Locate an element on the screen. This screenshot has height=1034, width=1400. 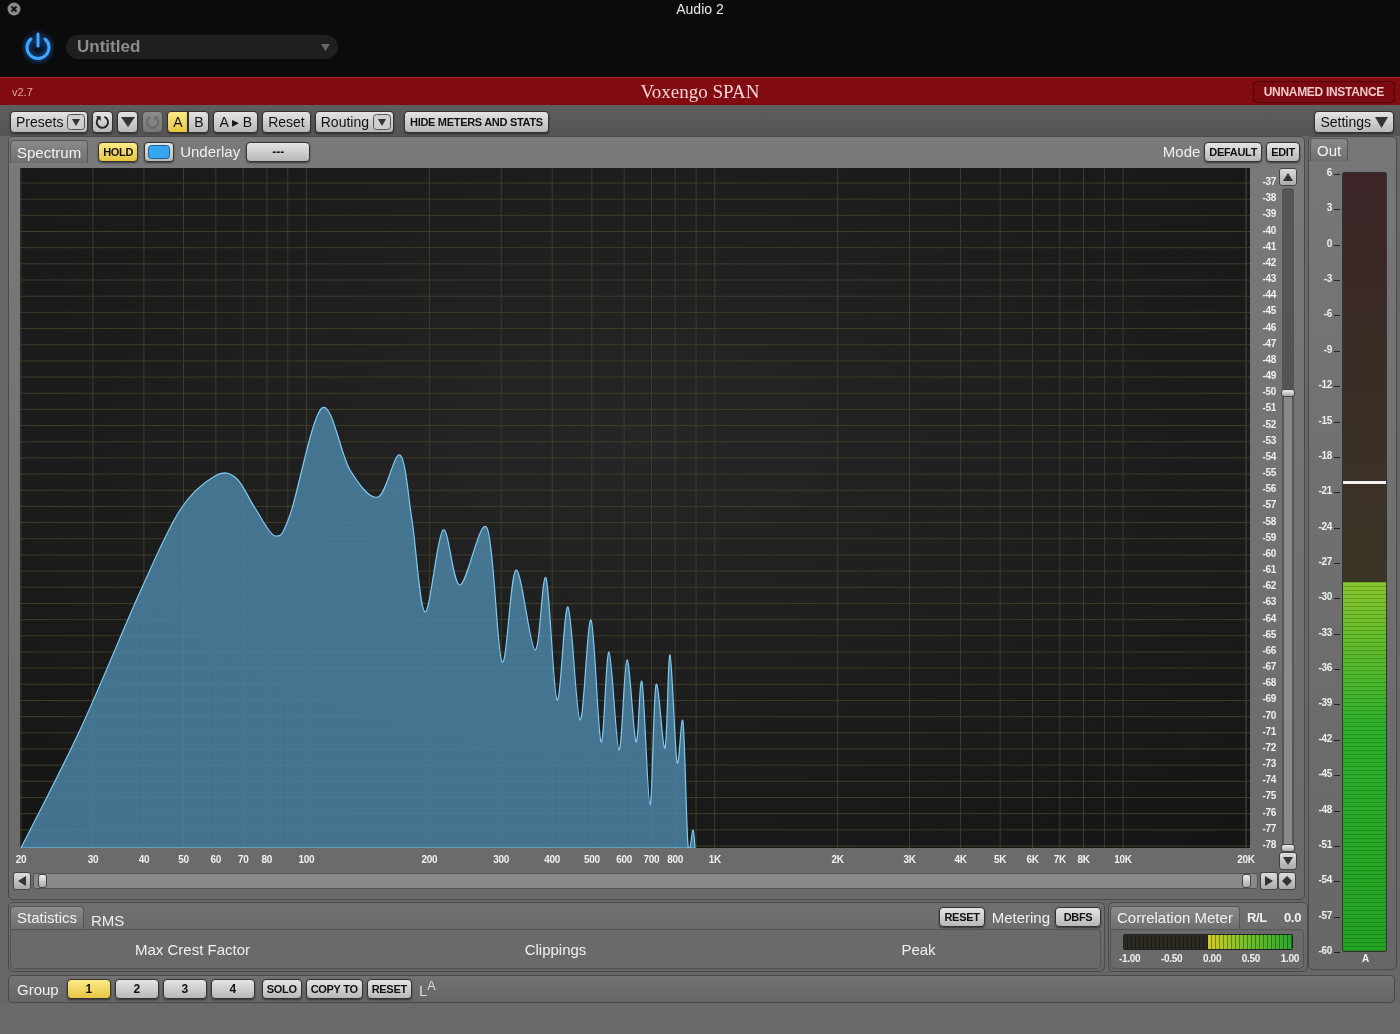
reset-button: Reset is located at coordinates (286, 122).